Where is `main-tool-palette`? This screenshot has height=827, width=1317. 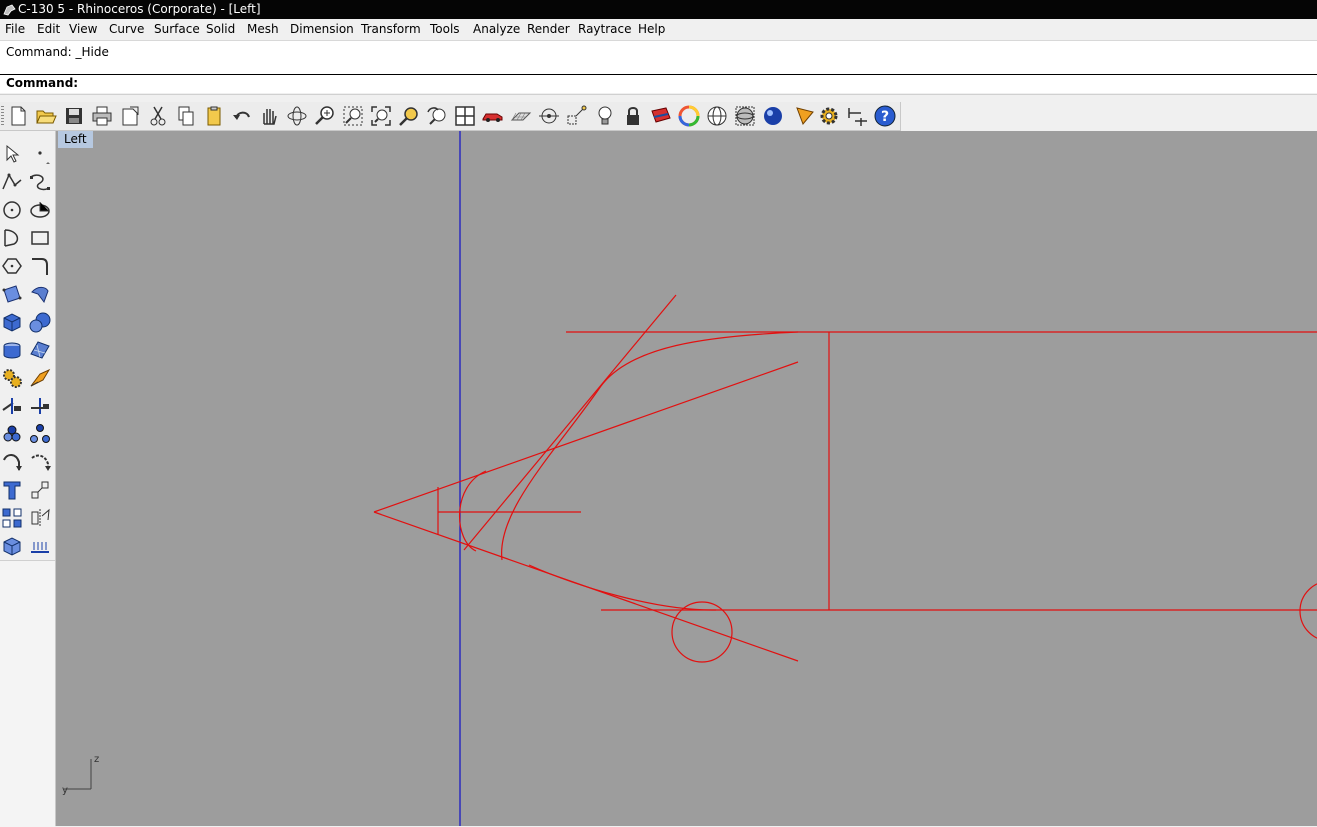
main-tool-palette is located at coordinates (28, 479).